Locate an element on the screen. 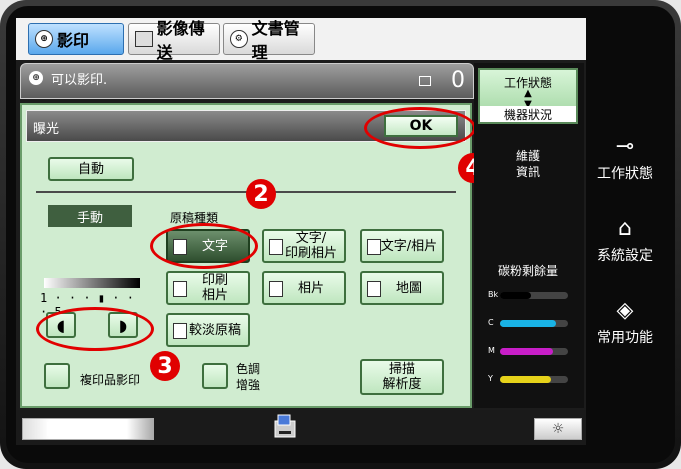  tone-enhance-label: 色調 增強 is located at coordinates (248, 377).